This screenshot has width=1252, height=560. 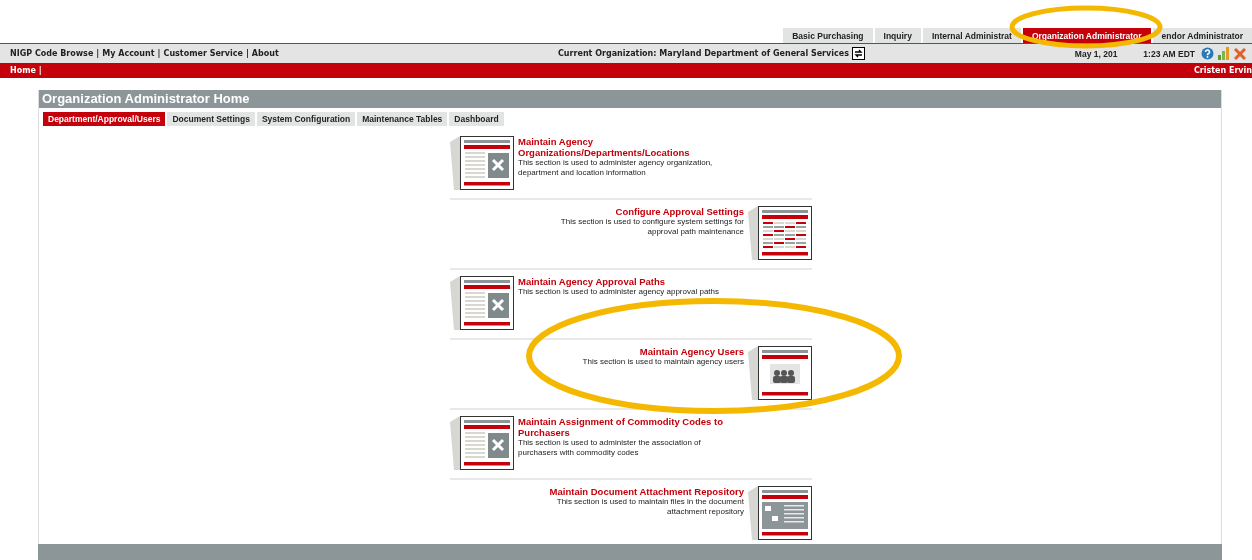 What do you see at coordinates (1169, 53) in the screenshot?
I see `time-text: 1:23 AM EDT` at bounding box center [1169, 53].